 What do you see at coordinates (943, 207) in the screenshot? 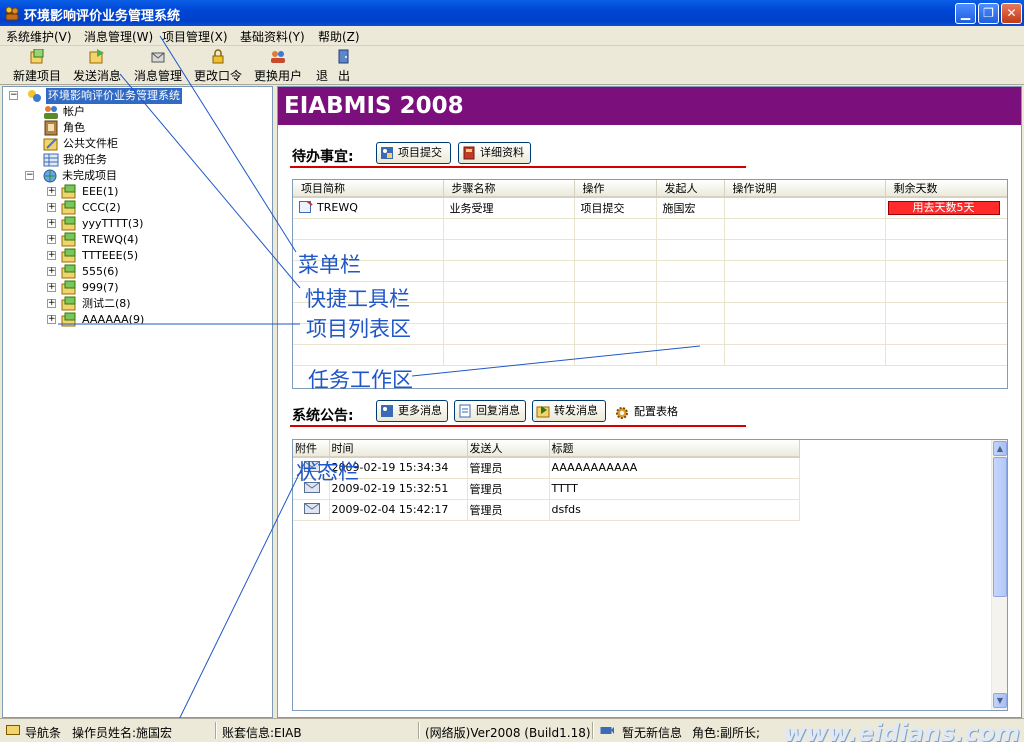
I see `days-remaining-badge: 用去天数5天` at bounding box center [943, 207].